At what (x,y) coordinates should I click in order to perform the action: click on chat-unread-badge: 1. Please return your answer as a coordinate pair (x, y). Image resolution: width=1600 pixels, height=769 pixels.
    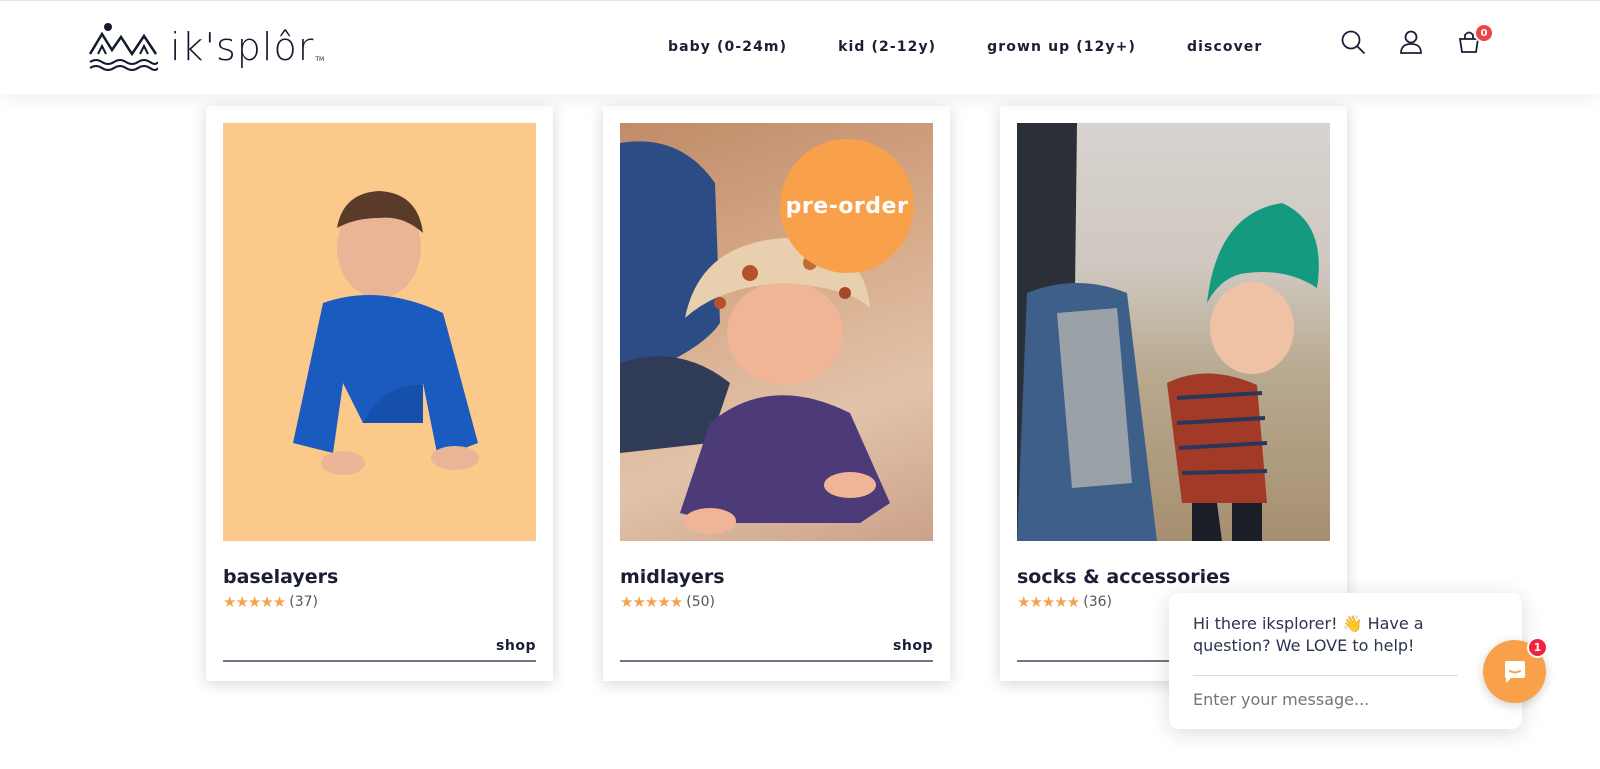
    Looking at the image, I should click on (1537, 647).